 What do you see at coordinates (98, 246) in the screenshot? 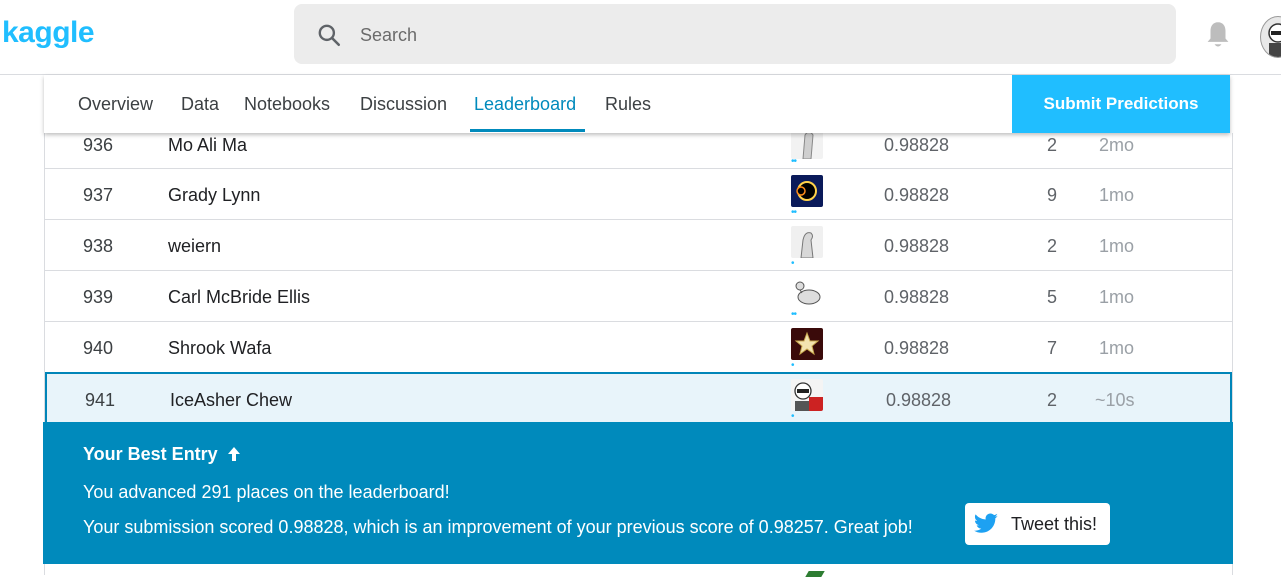
I see `rank-cell: 938` at bounding box center [98, 246].